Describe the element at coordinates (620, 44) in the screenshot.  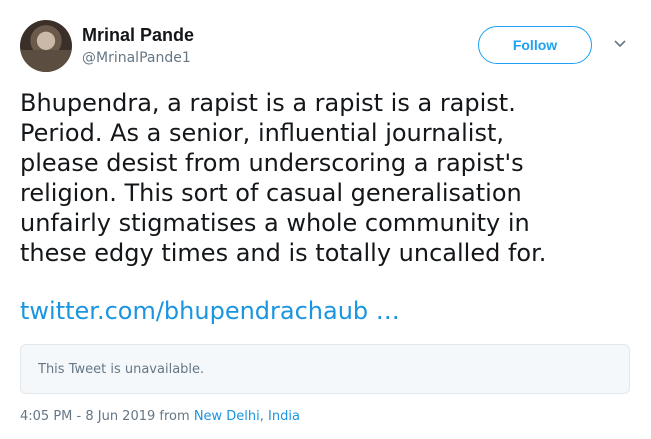
I see `chevron-down-icon` at that location.